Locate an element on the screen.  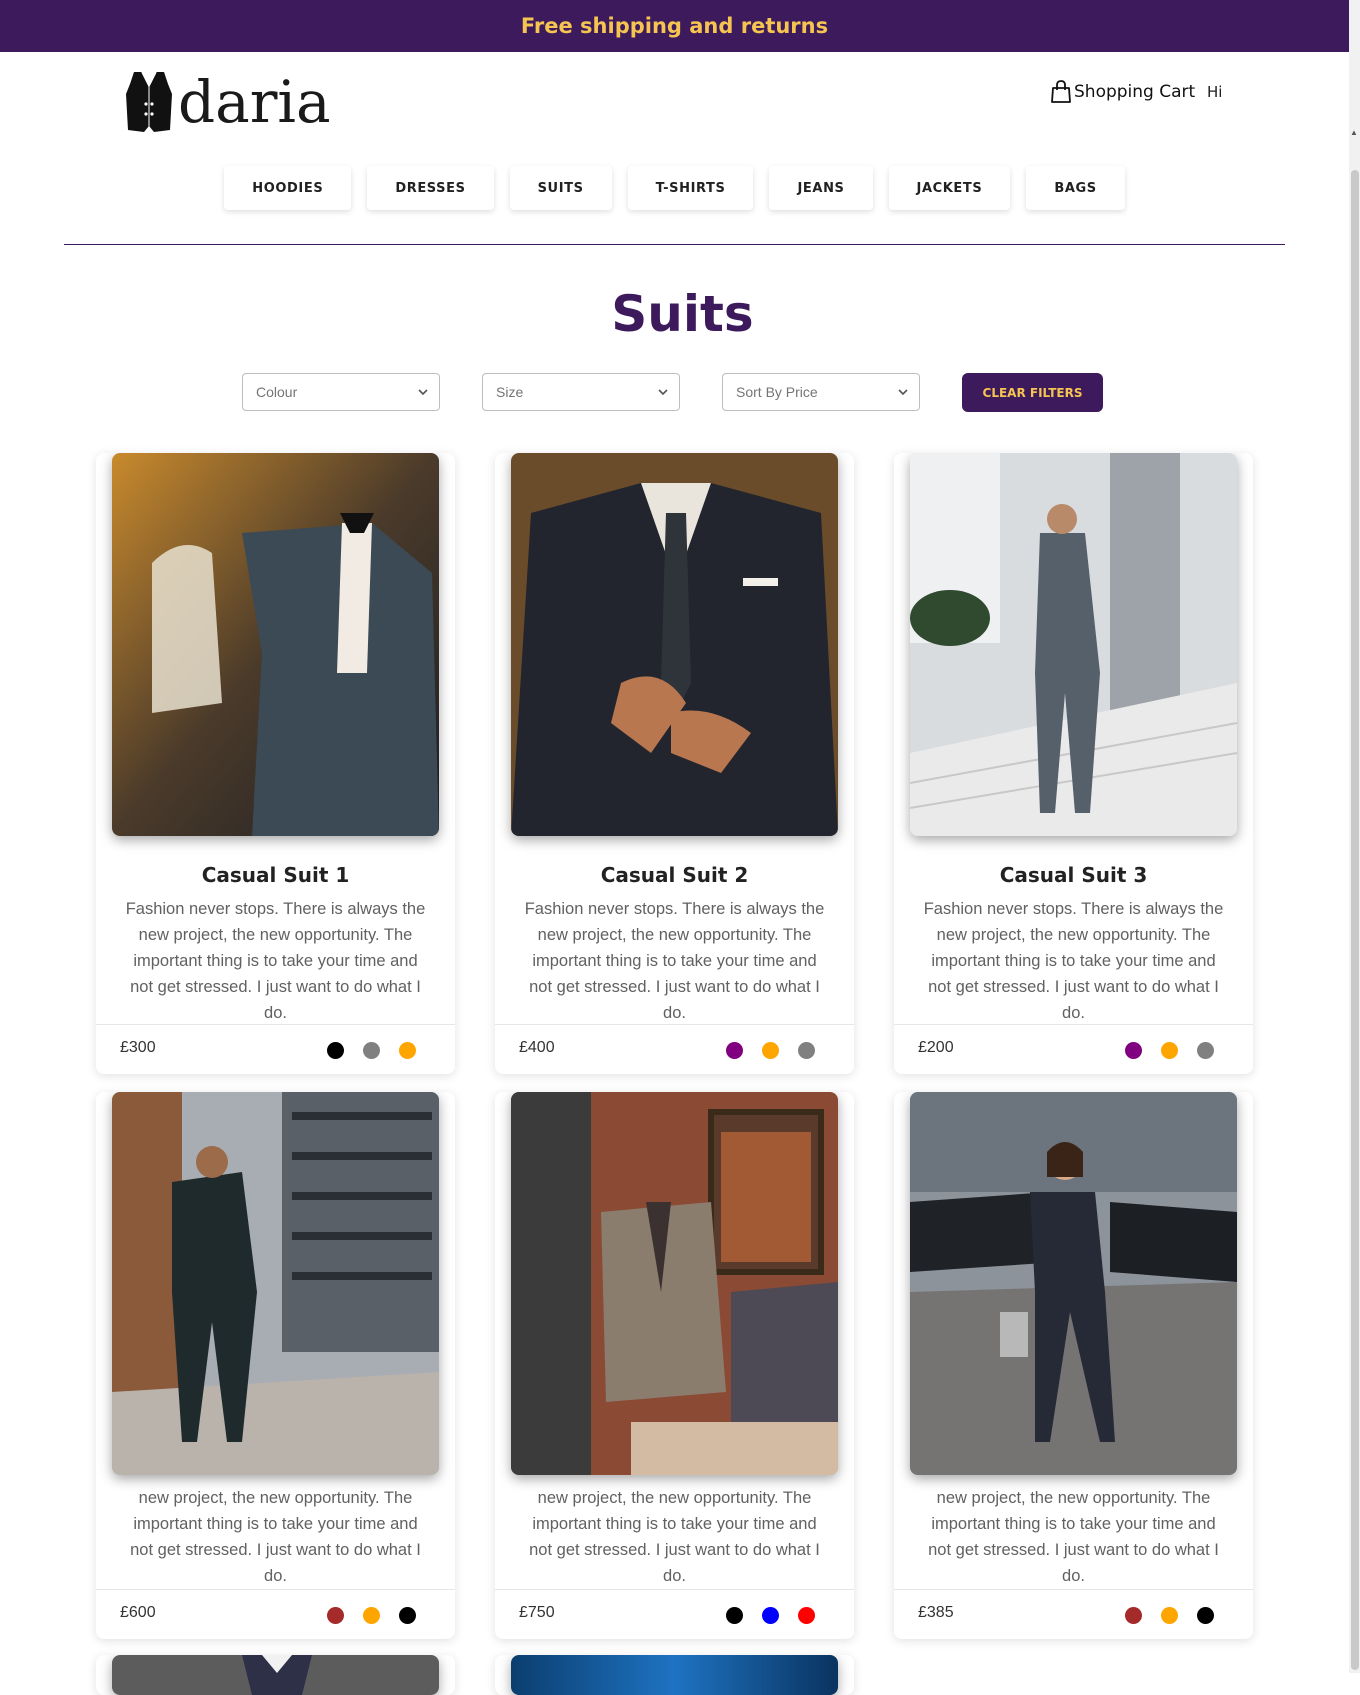
nav-item-jackets: JACKETS is located at coordinates (949, 188).